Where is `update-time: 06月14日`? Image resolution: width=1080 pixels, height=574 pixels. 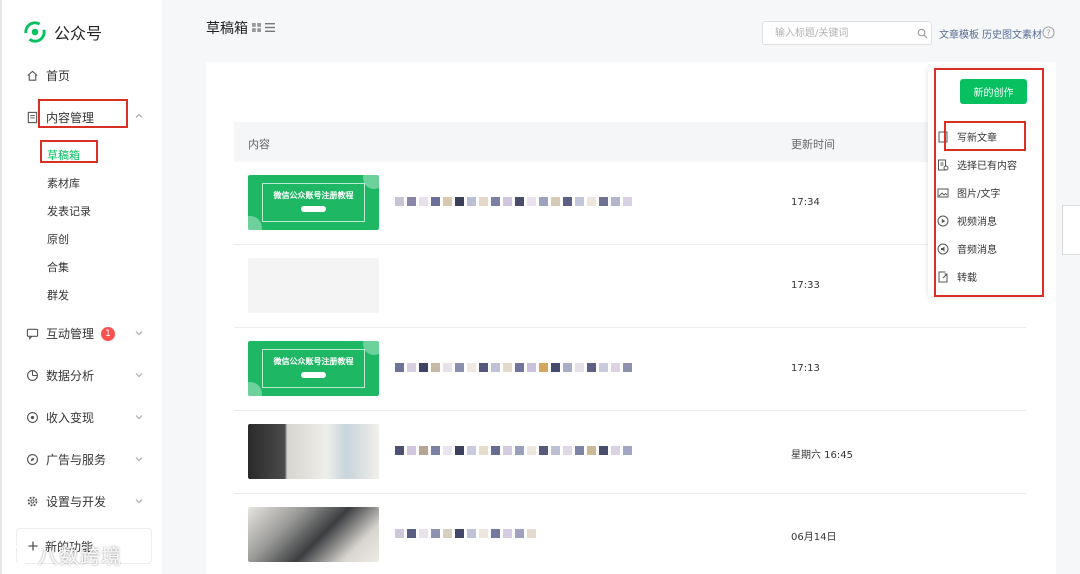
update-time: 06月14日 is located at coordinates (814, 537).